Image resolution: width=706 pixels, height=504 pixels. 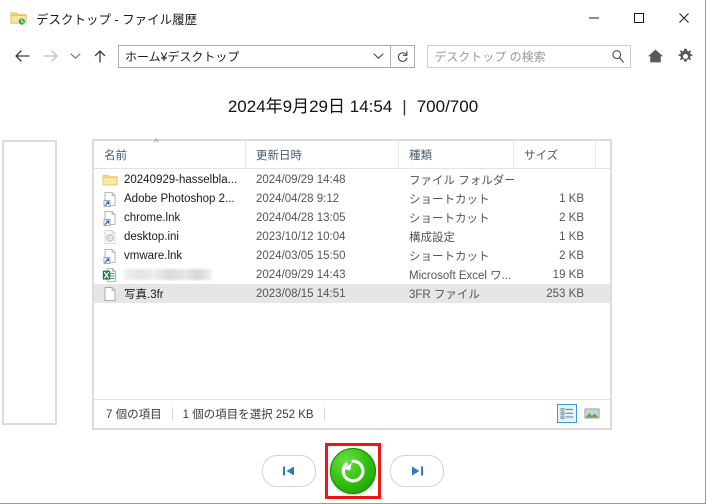 What do you see at coordinates (22, 56) in the screenshot?
I see `back-button` at bounding box center [22, 56].